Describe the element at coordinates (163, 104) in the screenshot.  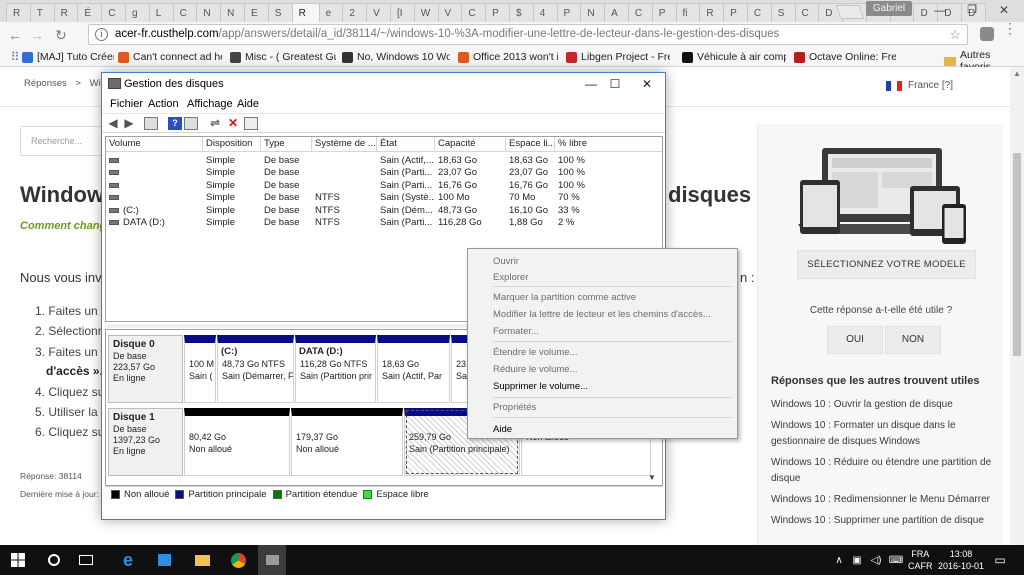
I see `menu-action: Action` at that location.